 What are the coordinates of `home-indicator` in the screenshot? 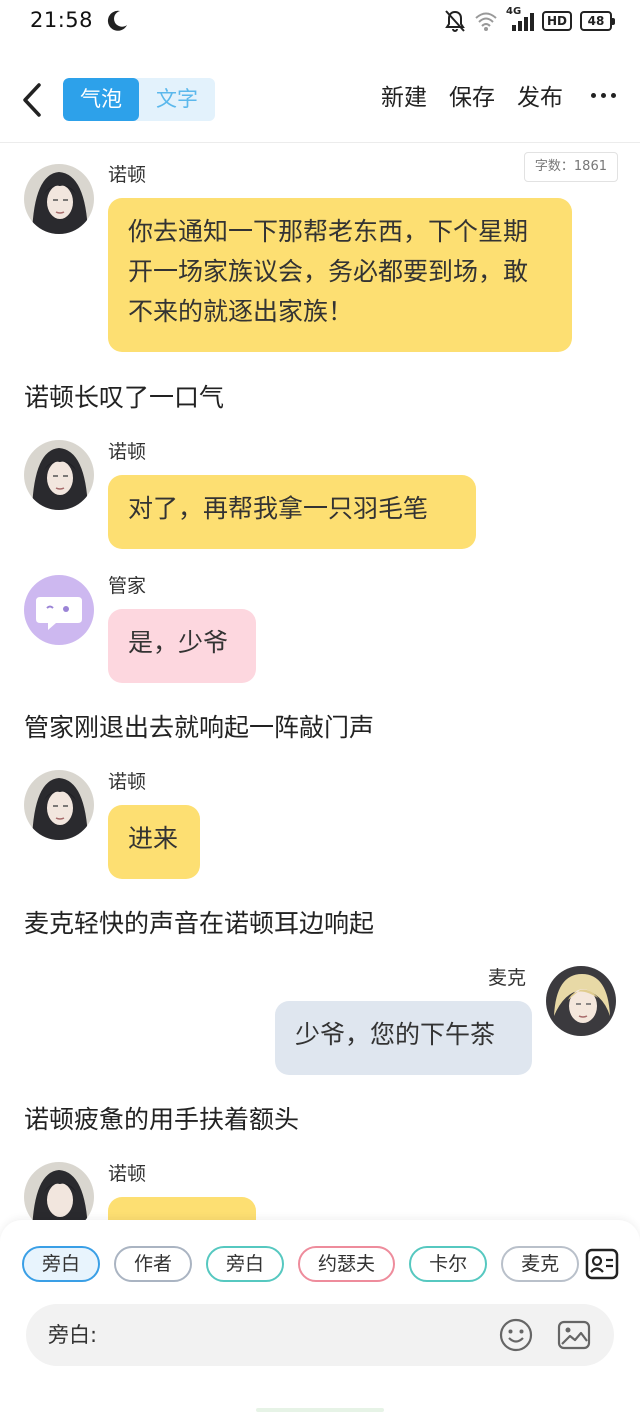 It's located at (320, 1410).